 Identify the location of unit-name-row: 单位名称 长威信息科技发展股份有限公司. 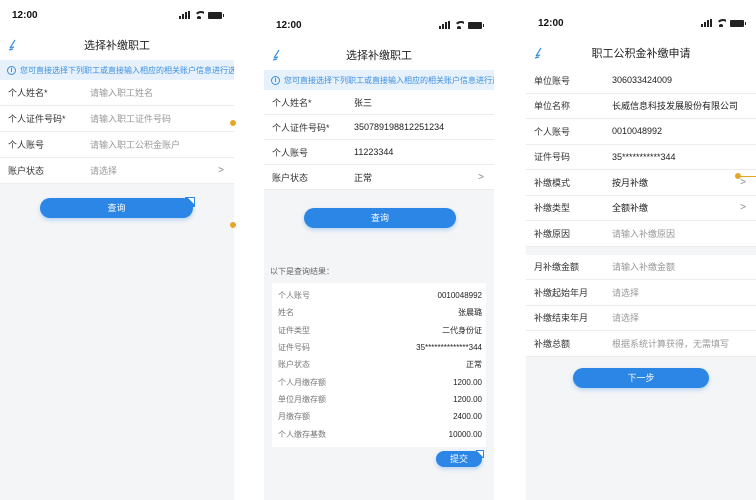
(641, 106).